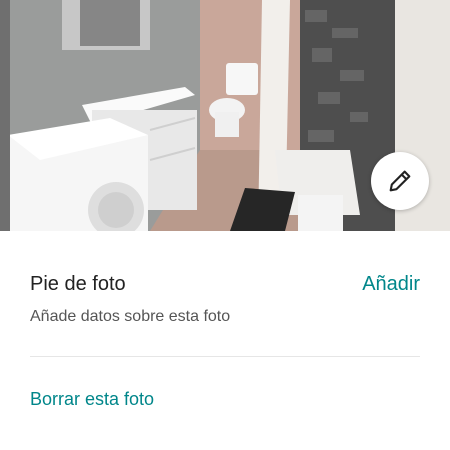 The height and width of the screenshot is (450, 450). I want to click on pencil-icon, so click(400, 181).